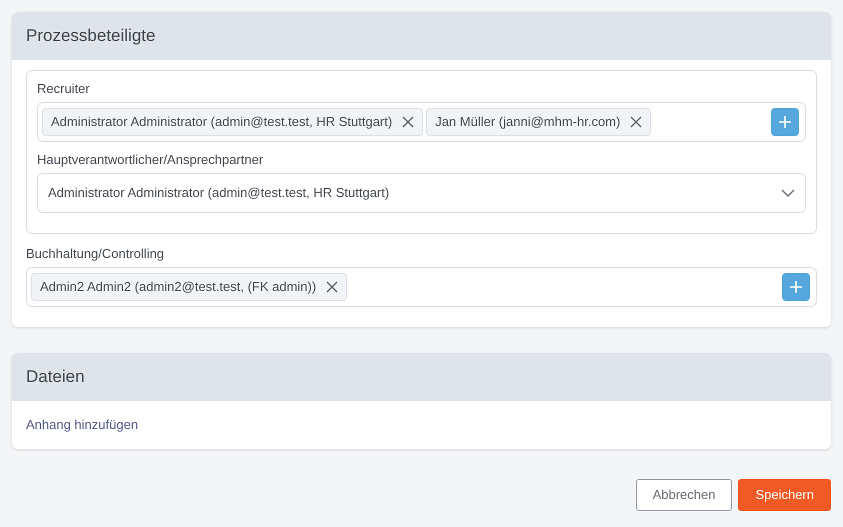 This screenshot has height=527, width=843. Describe the element at coordinates (55, 377) in the screenshot. I see `section-title: Dateien` at that location.